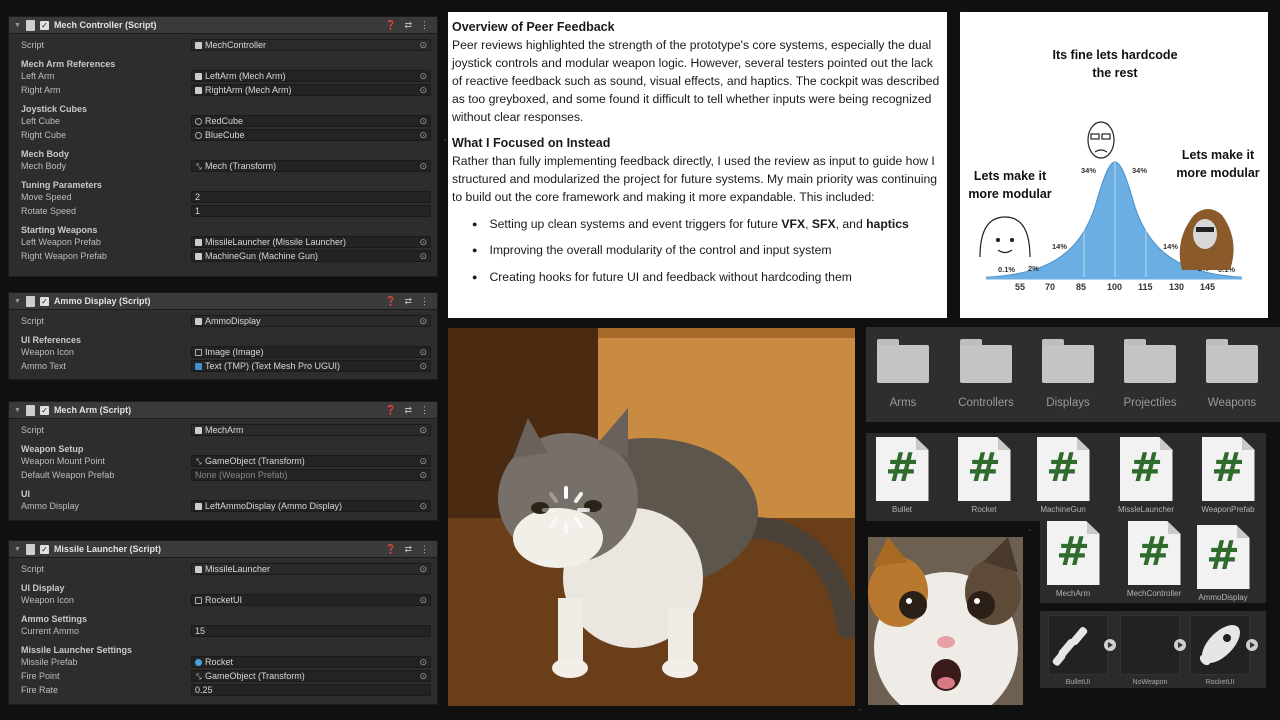  What do you see at coordinates (223, 25) in the screenshot?
I see `component-header: ▼ ✓ Mech Controller (Script) ❓ ⇄ ⋮` at bounding box center [223, 25].